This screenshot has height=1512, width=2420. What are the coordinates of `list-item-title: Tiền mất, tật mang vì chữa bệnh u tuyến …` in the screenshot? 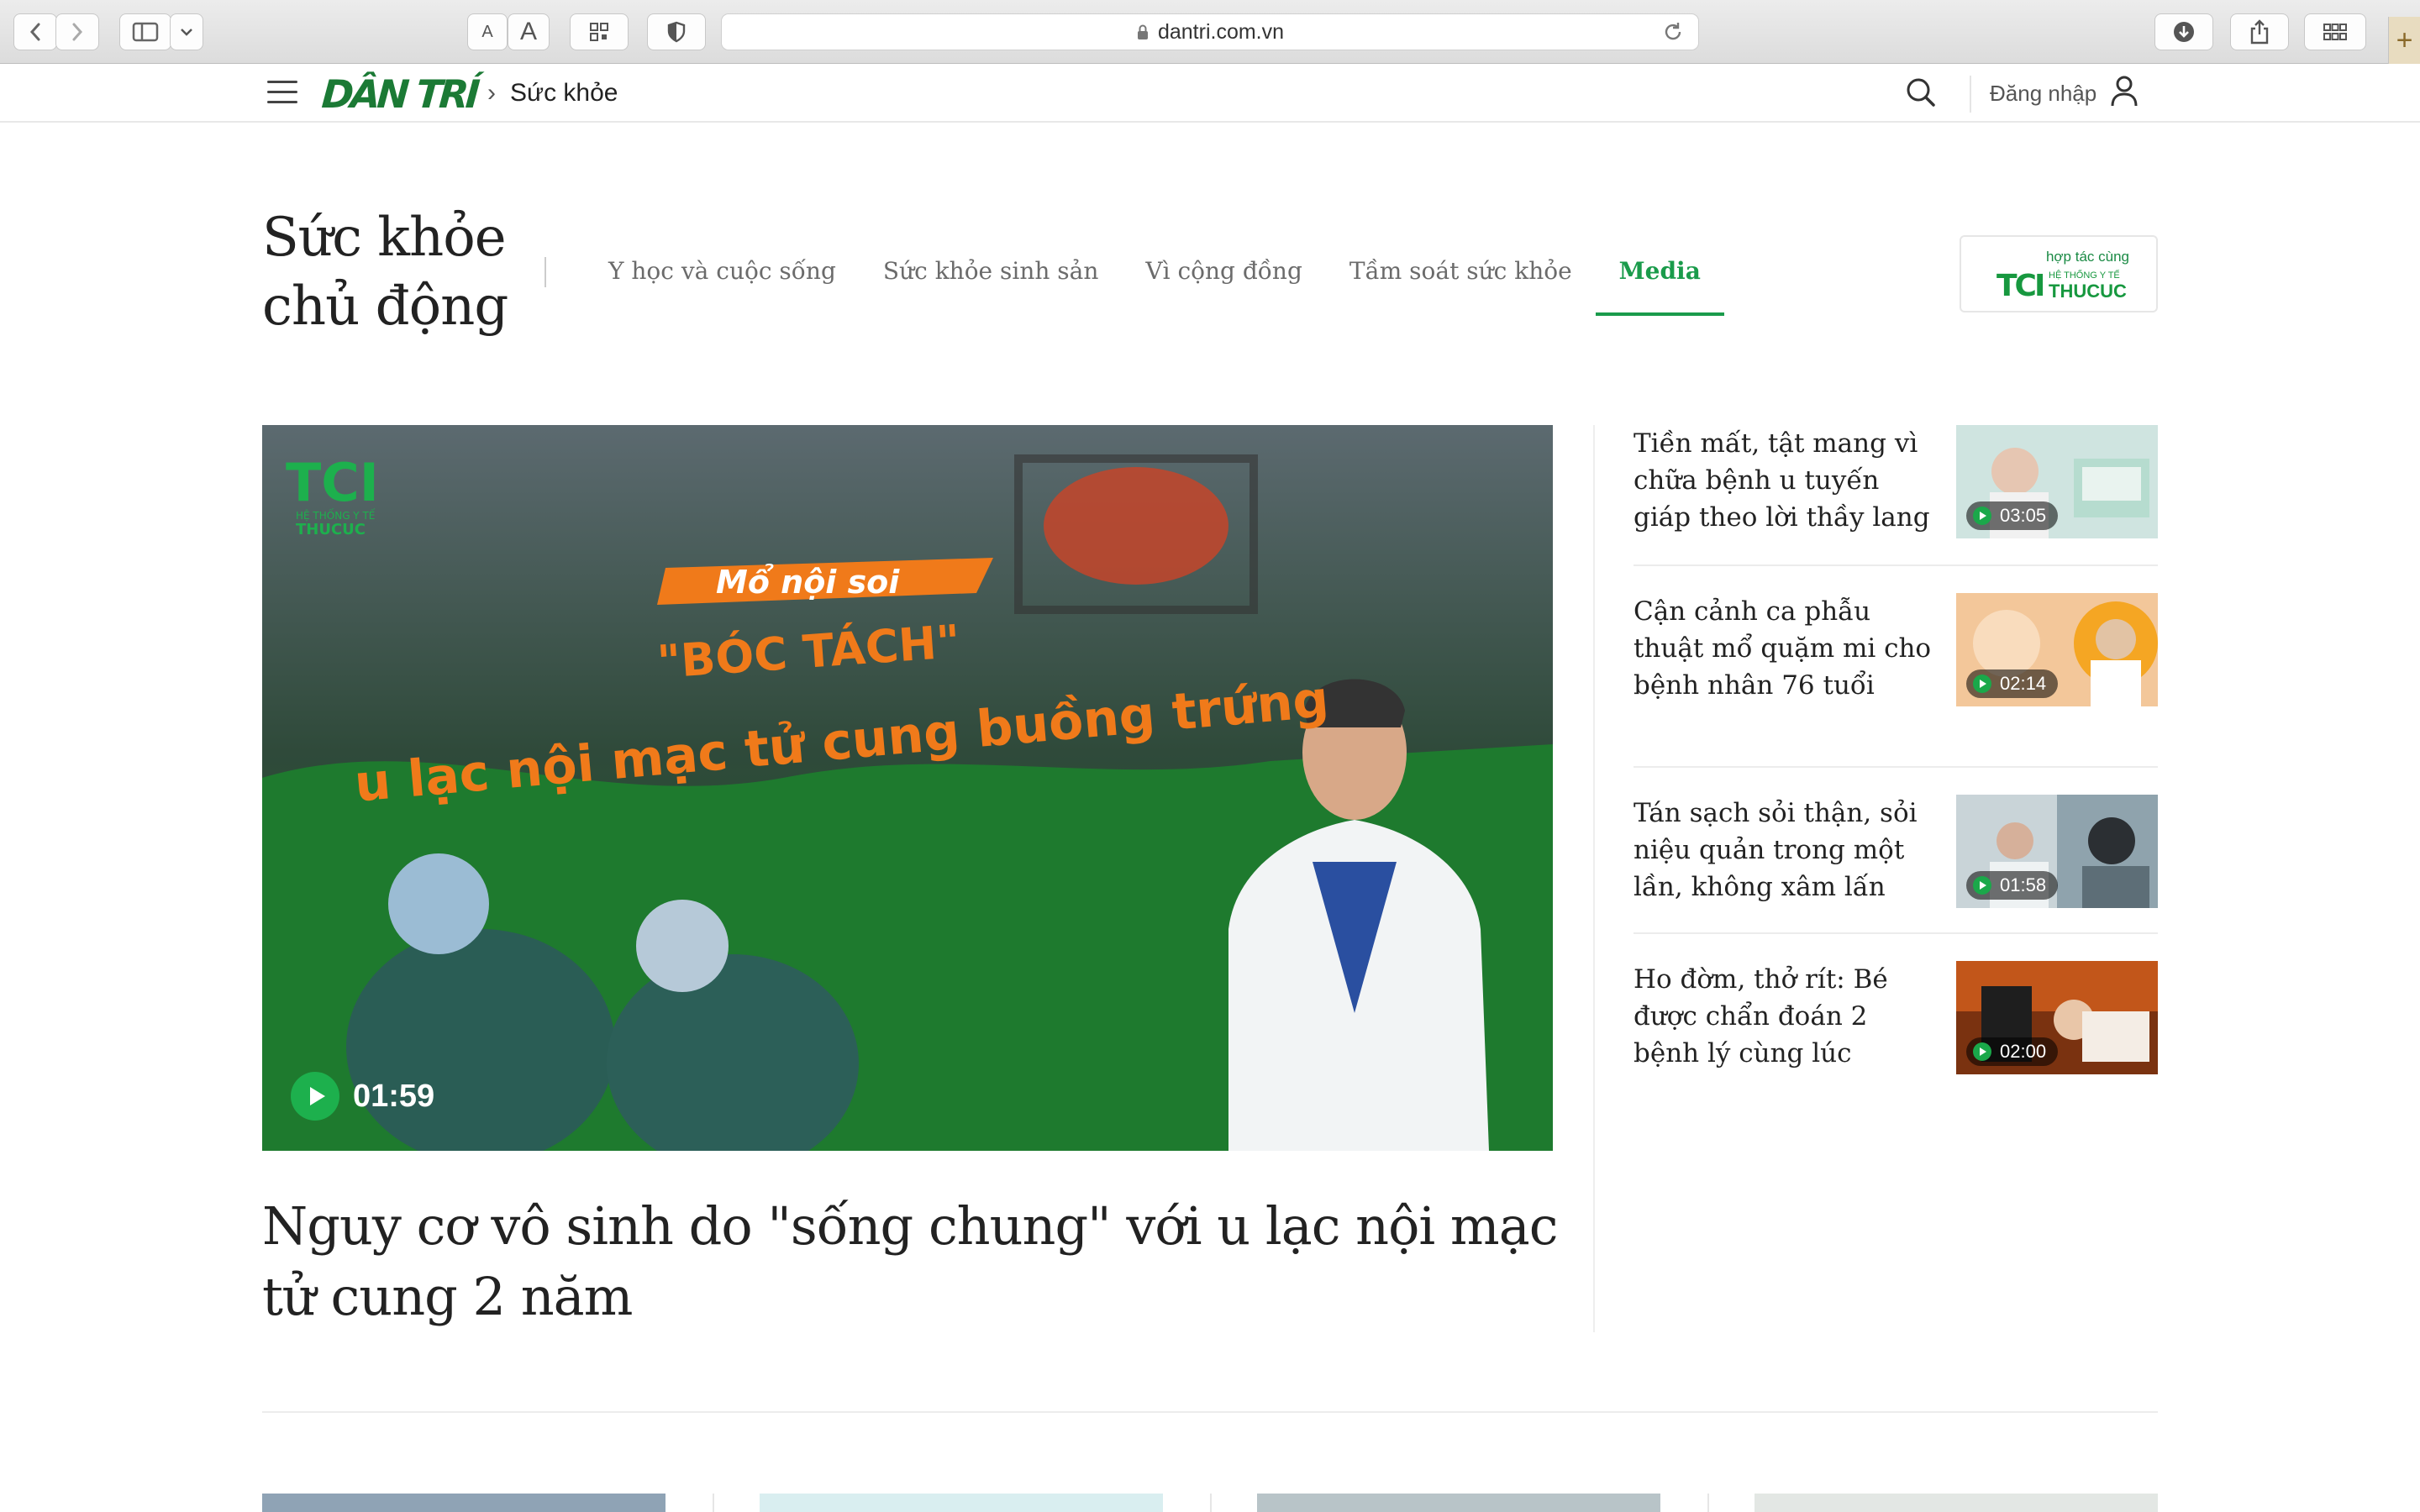 It's located at (1785, 480).